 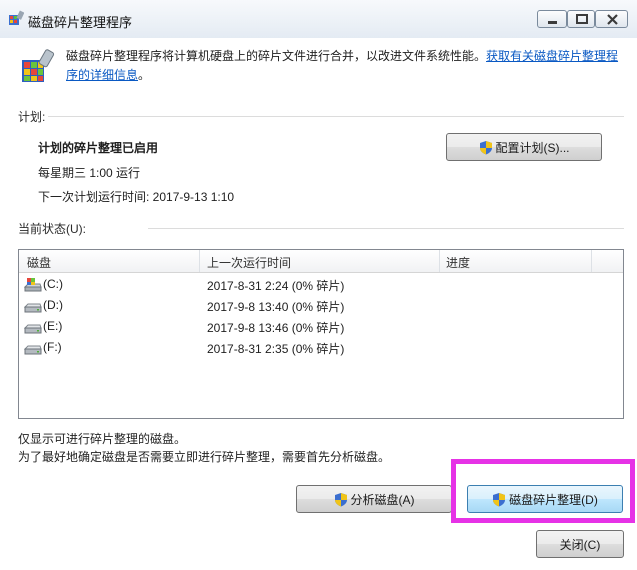 I want to click on note-analyze-first: 为了最好地确定磁盘是否需要立即进行碎片整理，需要首先分析磁盘。, so click(x=204, y=457).